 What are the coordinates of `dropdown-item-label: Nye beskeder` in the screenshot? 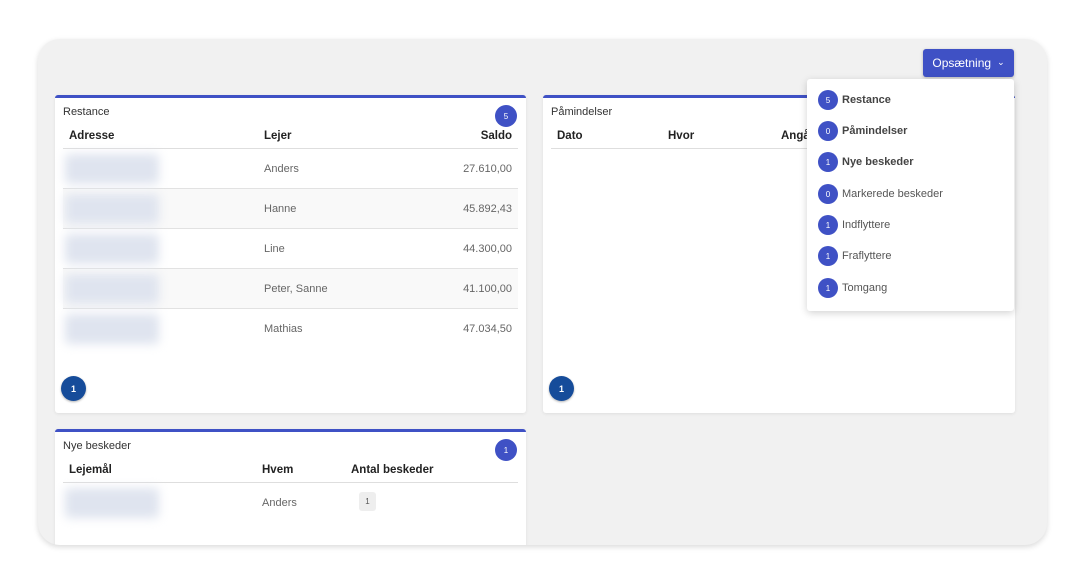 It's located at (878, 162).